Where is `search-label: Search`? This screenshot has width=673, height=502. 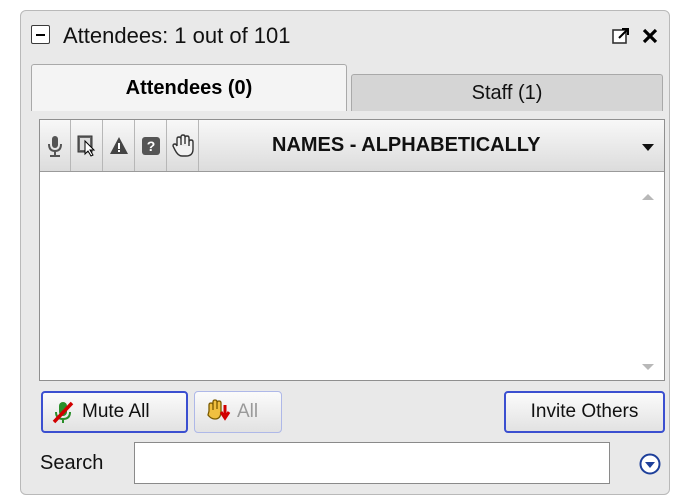 search-label: Search is located at coordinates (72, 463).